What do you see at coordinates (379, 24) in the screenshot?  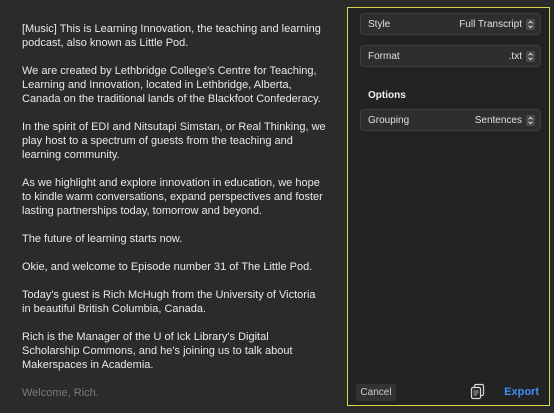 I see `style-label: Style` at bounding box center [379, 24].